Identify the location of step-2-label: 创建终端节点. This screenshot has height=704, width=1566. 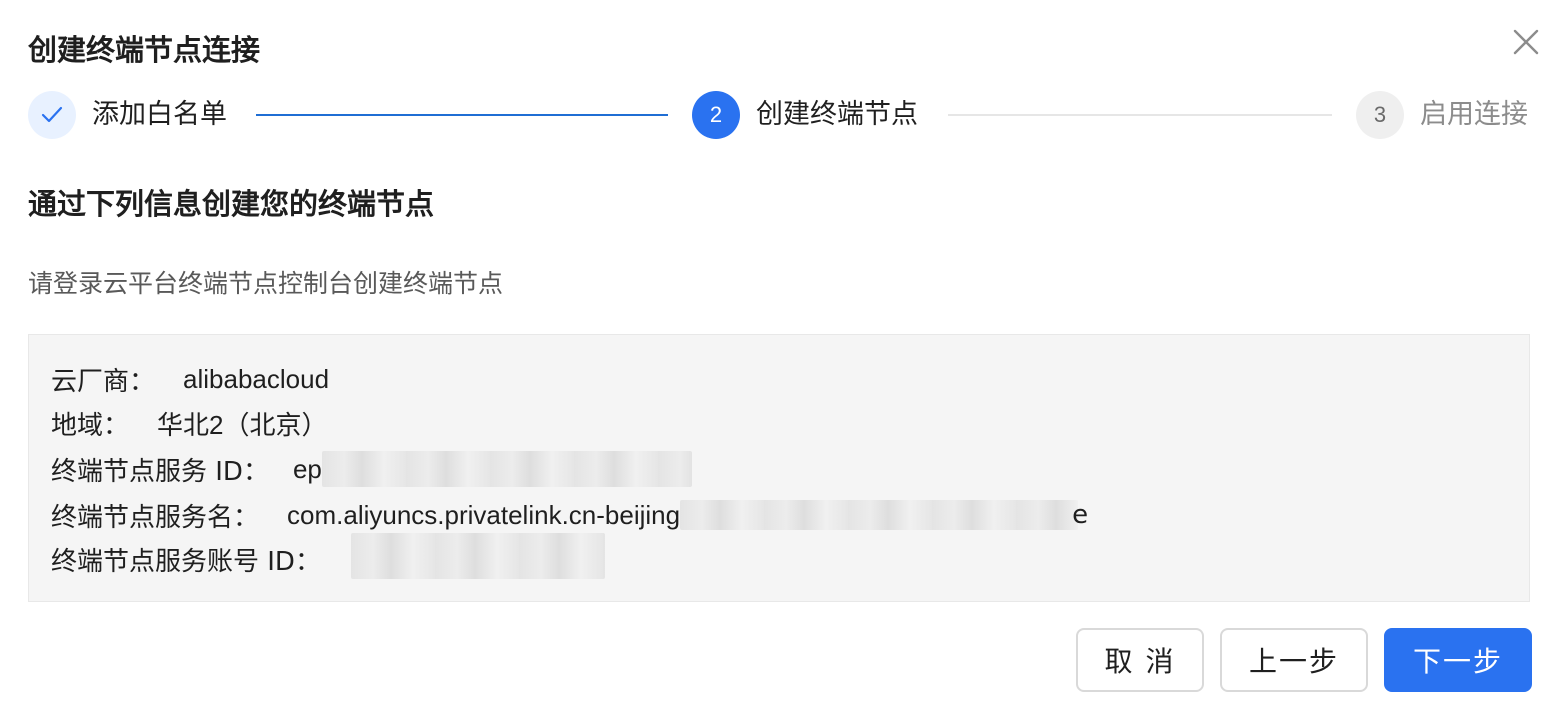
(837, 114).